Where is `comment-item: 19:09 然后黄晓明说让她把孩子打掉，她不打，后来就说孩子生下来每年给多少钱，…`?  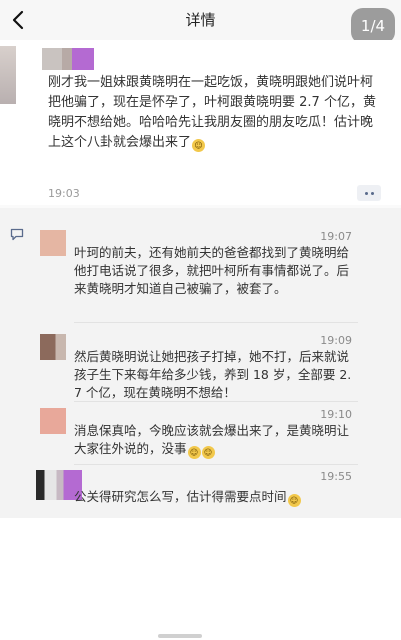 comment-item: 19:09 然后黄晓明说让她把孩子打掉，她不打，后来就说孩子生下来每年给多少钱，… is located at coordinates (200, 368).